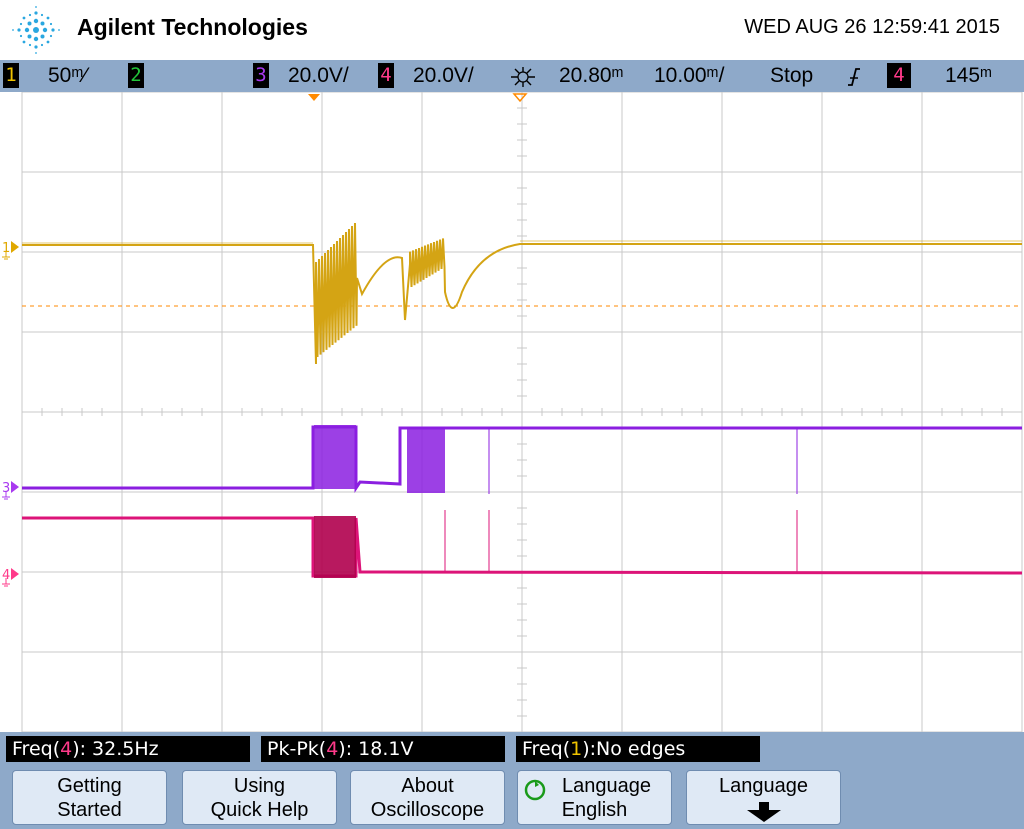 The image size is (1024, 829). I want to click on softkey-label-2: English, so click(594, 810).